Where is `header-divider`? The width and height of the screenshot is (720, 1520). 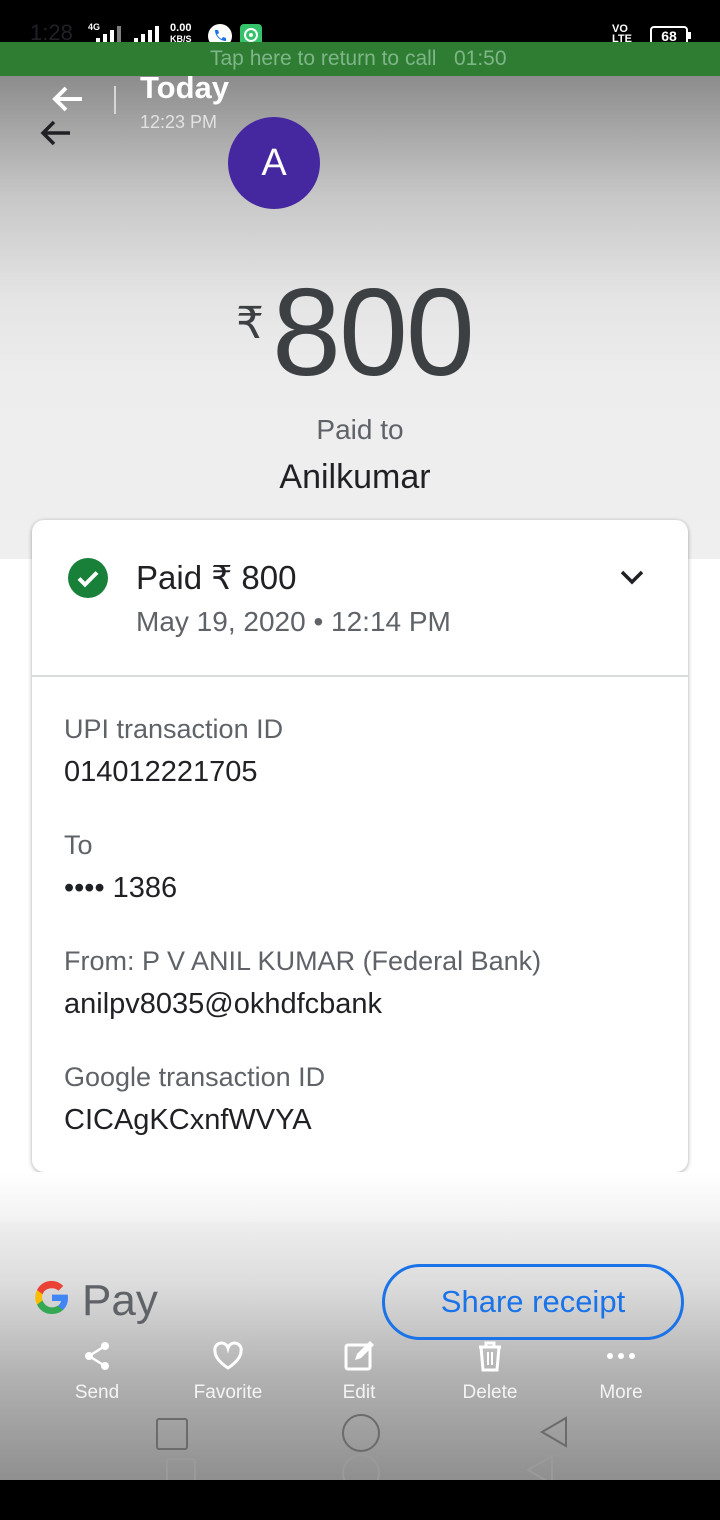 header-divider is located at coordinates (115, 100).